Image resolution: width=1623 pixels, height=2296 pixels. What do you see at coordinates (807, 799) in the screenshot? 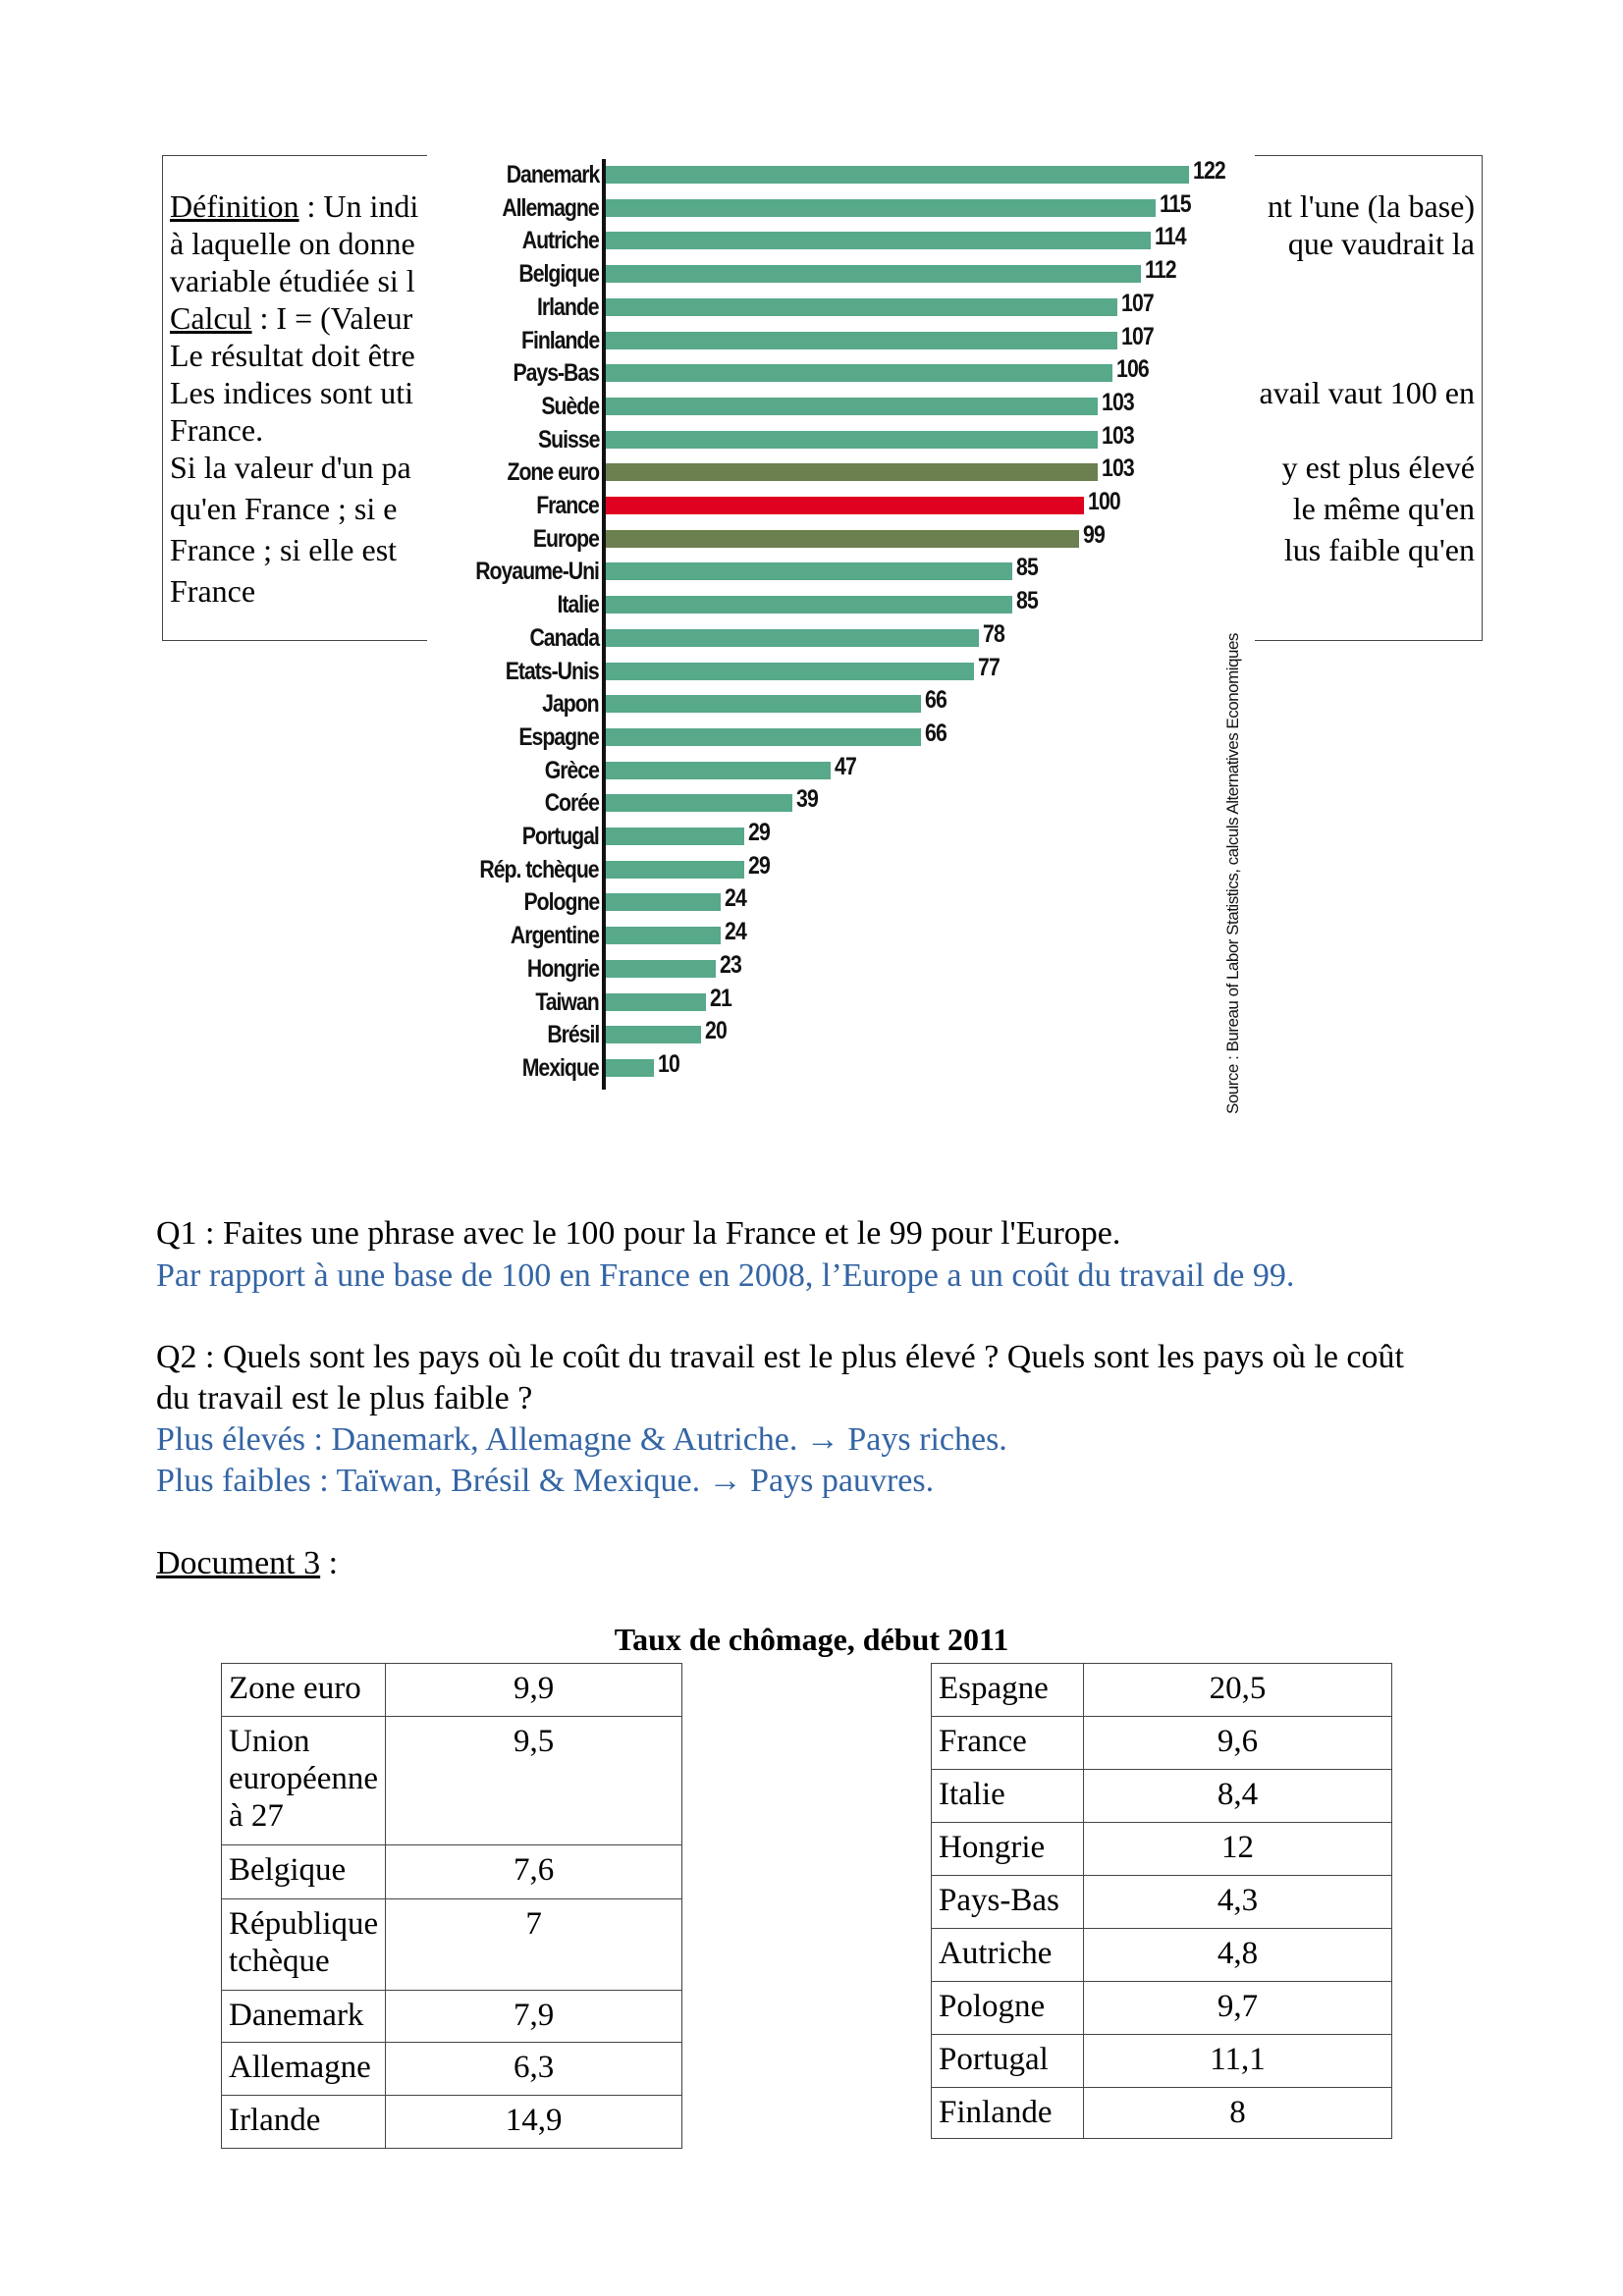
I see `value-label: 39` at bounding box center [807, 799].